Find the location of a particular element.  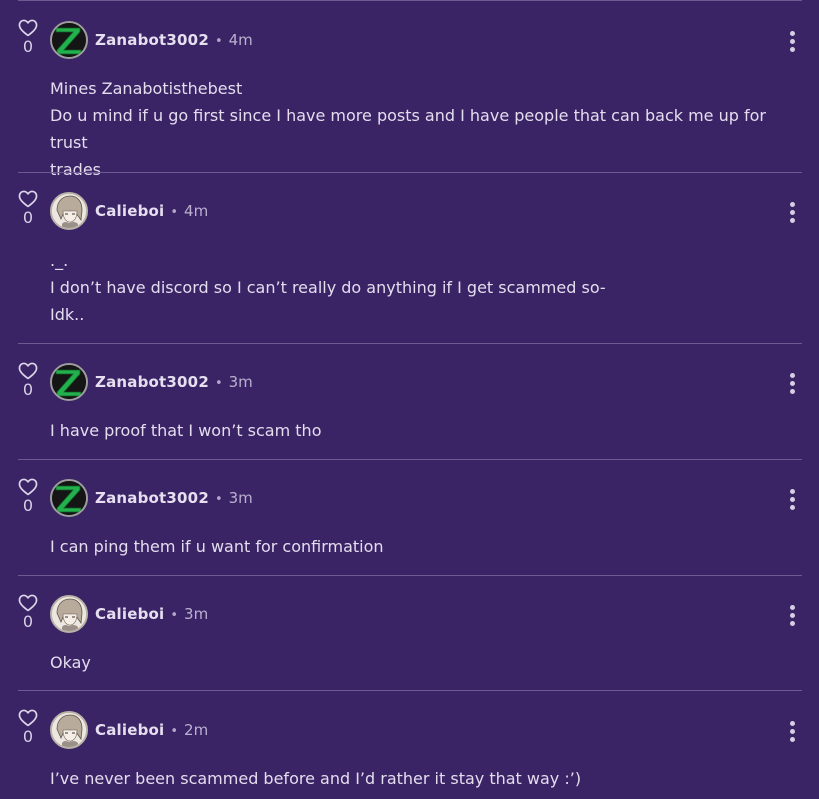

comment: 0 Calieboi • 3m Okay is located at coordinates (409, 633).